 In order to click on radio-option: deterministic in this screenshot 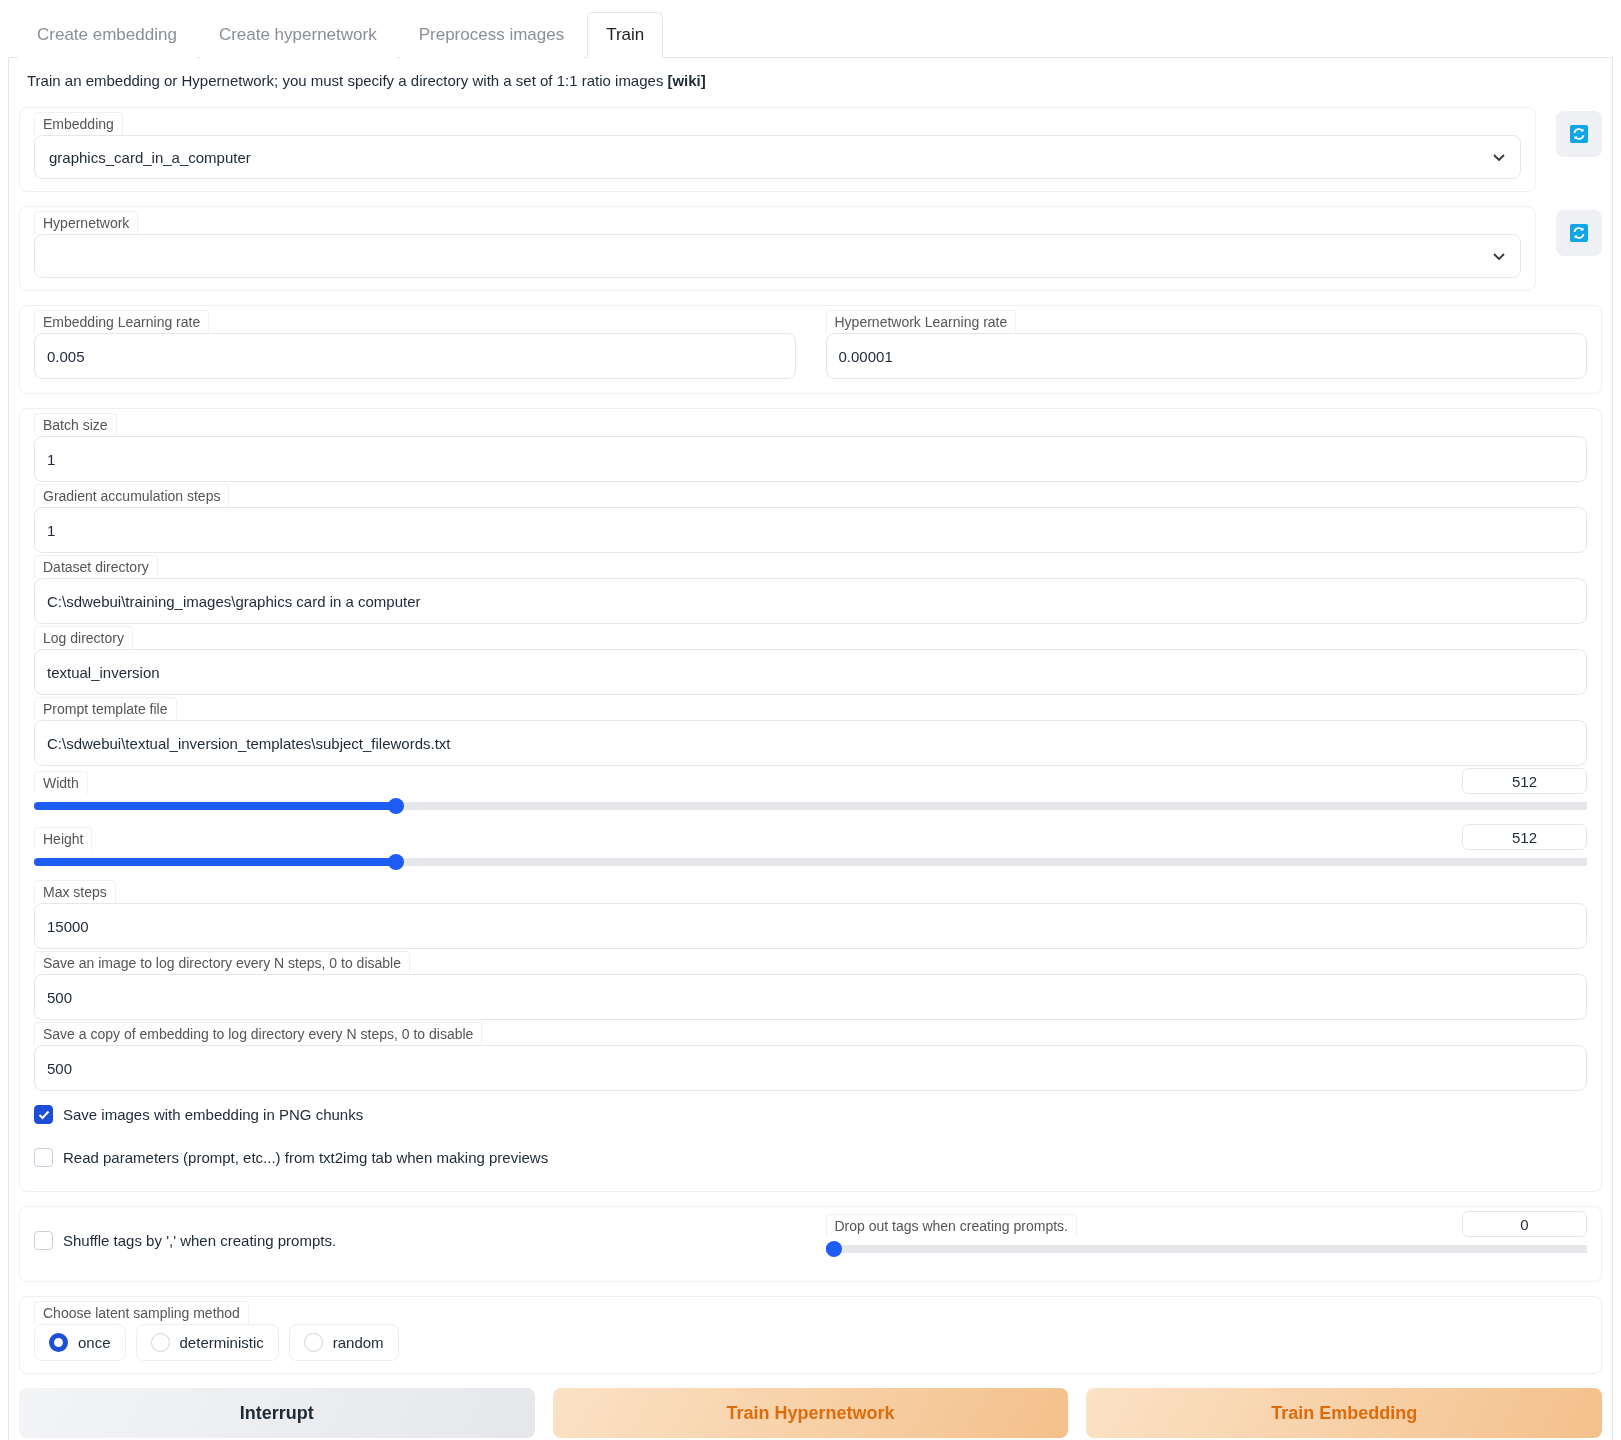, I will do `click(207, 1342)`.